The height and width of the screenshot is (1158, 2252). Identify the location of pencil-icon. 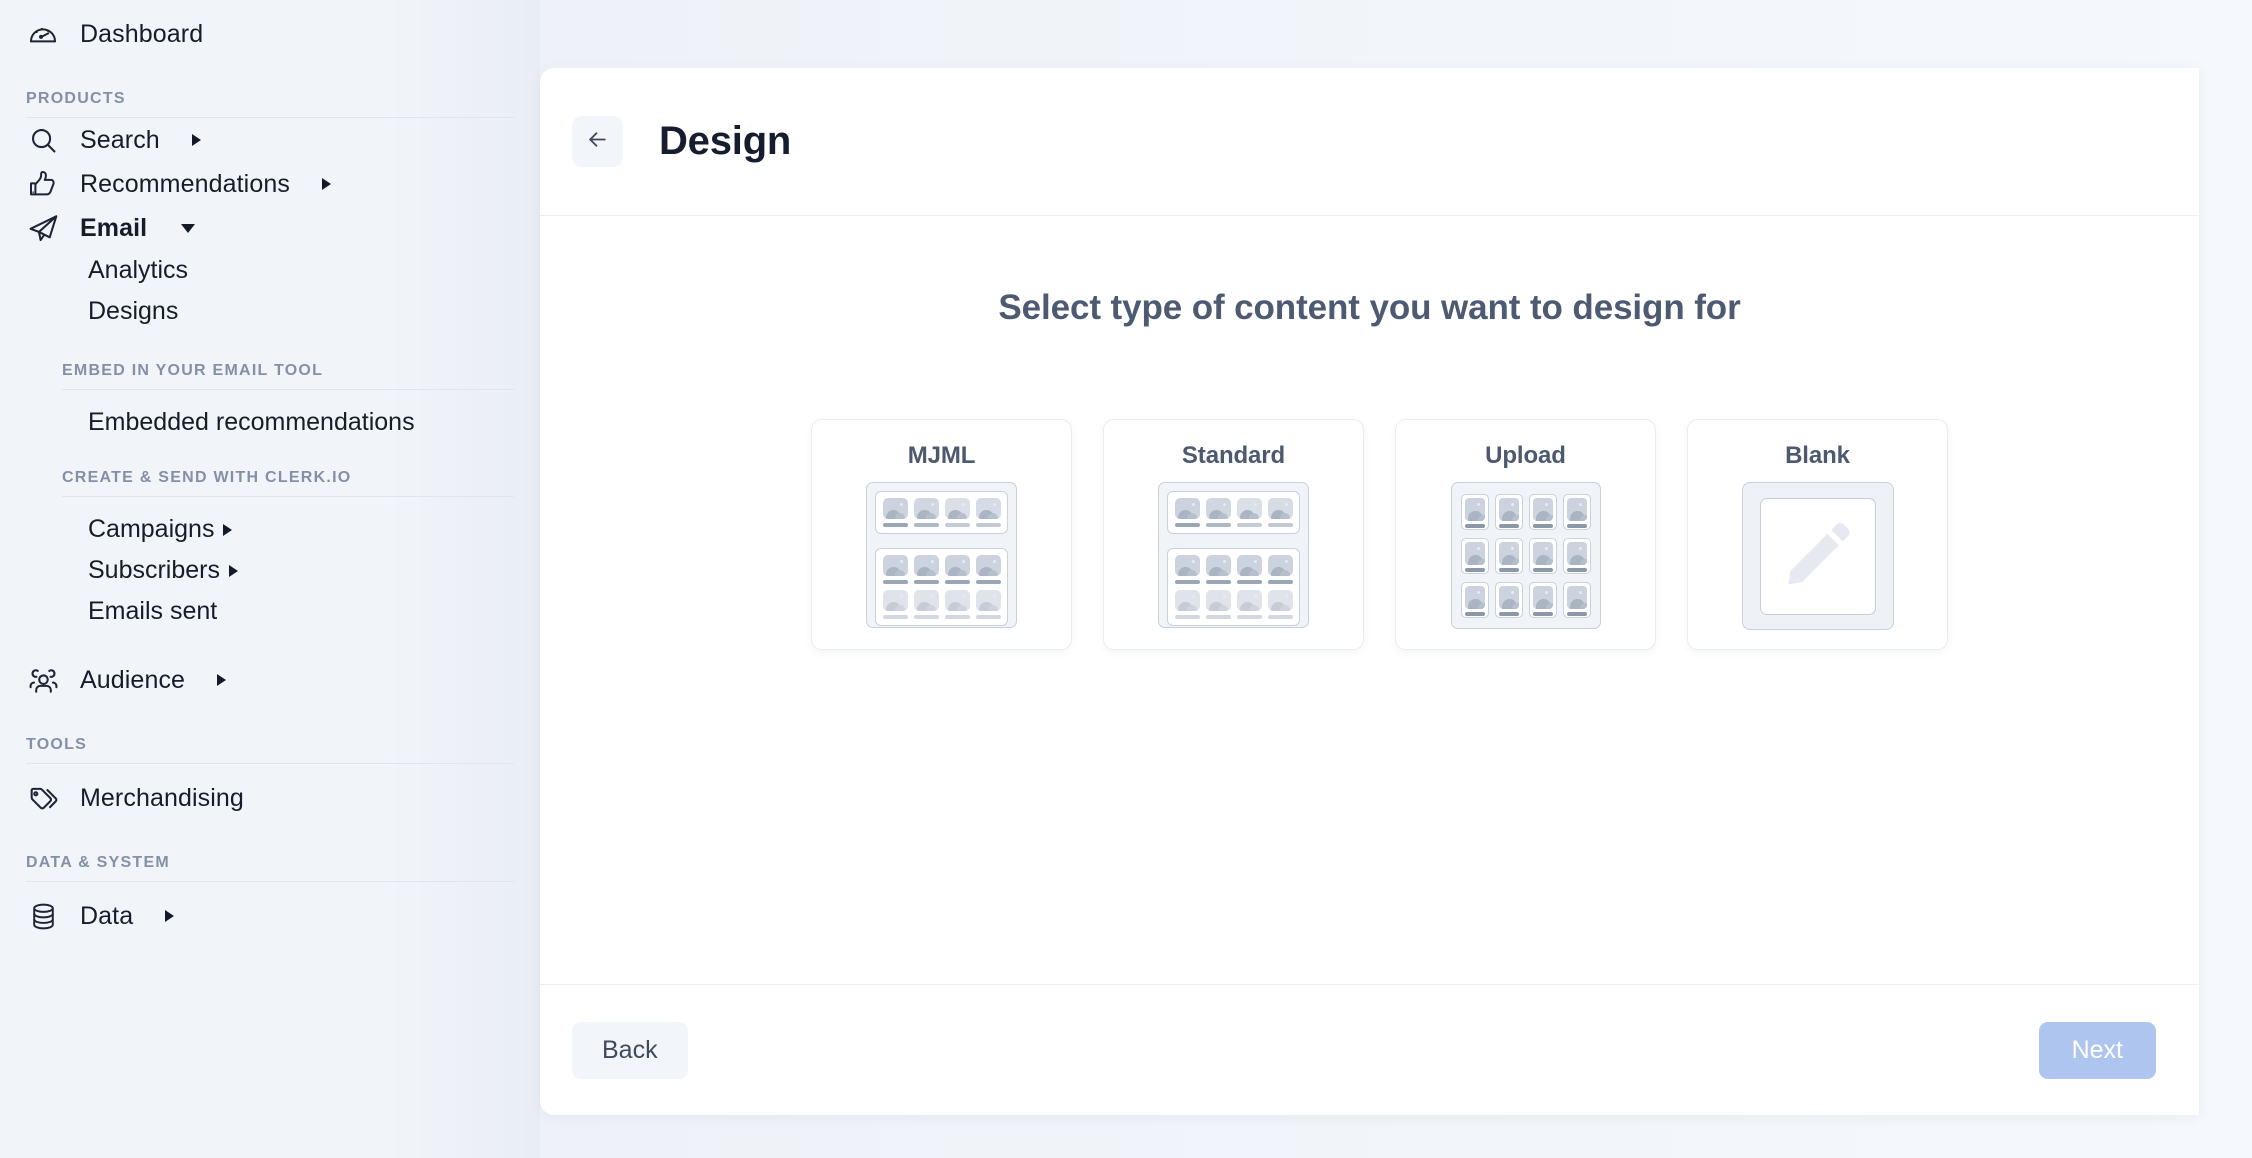
(1818, 556).